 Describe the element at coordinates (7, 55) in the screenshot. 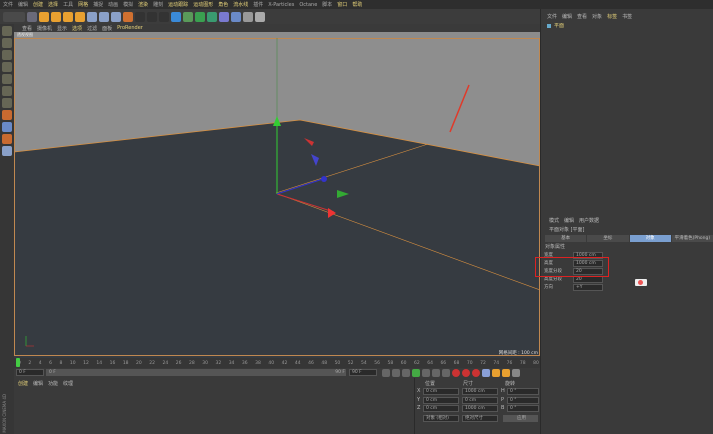

I see `texture-mode-icon` at that location.